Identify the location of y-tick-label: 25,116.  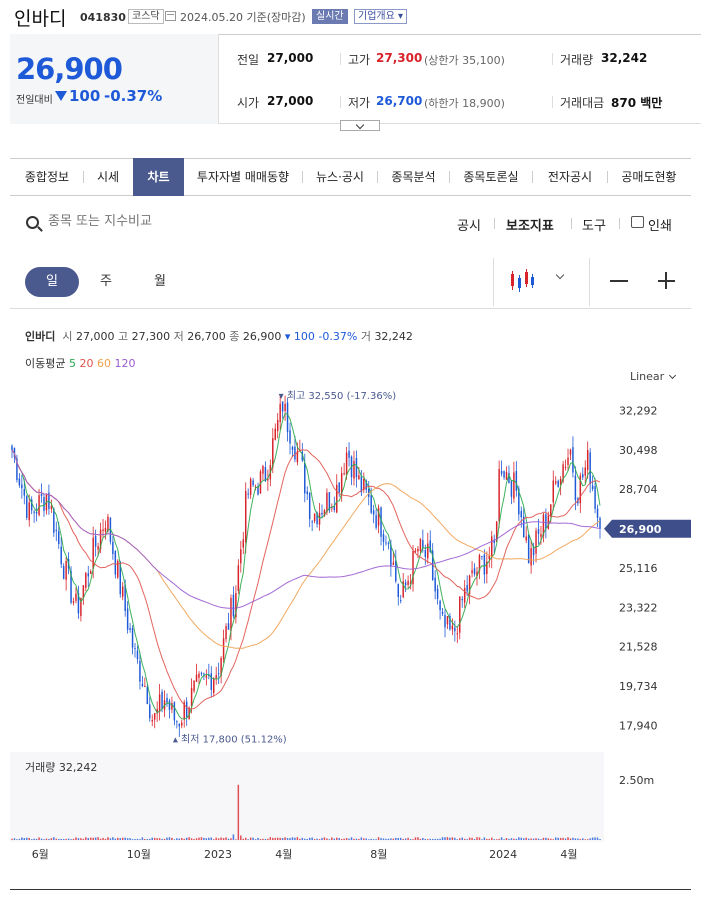
(638, 568).